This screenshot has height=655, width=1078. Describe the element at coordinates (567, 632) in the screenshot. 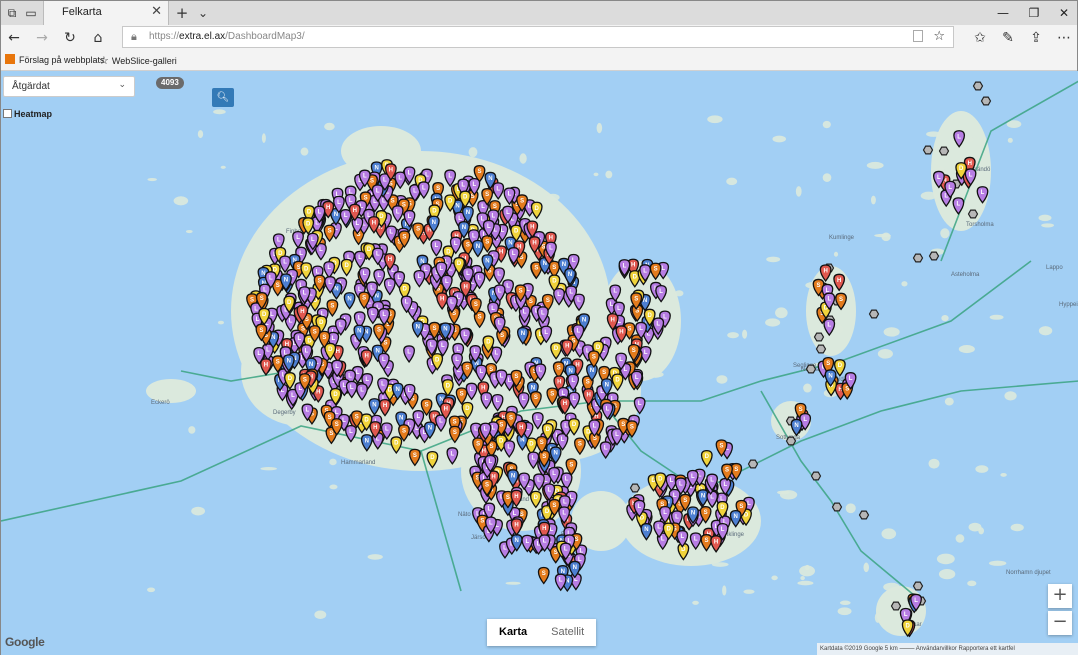

I see `map-type-satellit: Satellit` at that location.